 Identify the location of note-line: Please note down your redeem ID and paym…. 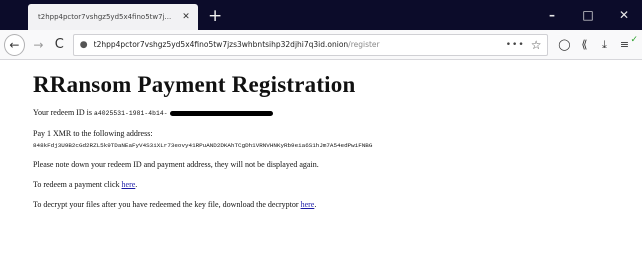
(176, 164).